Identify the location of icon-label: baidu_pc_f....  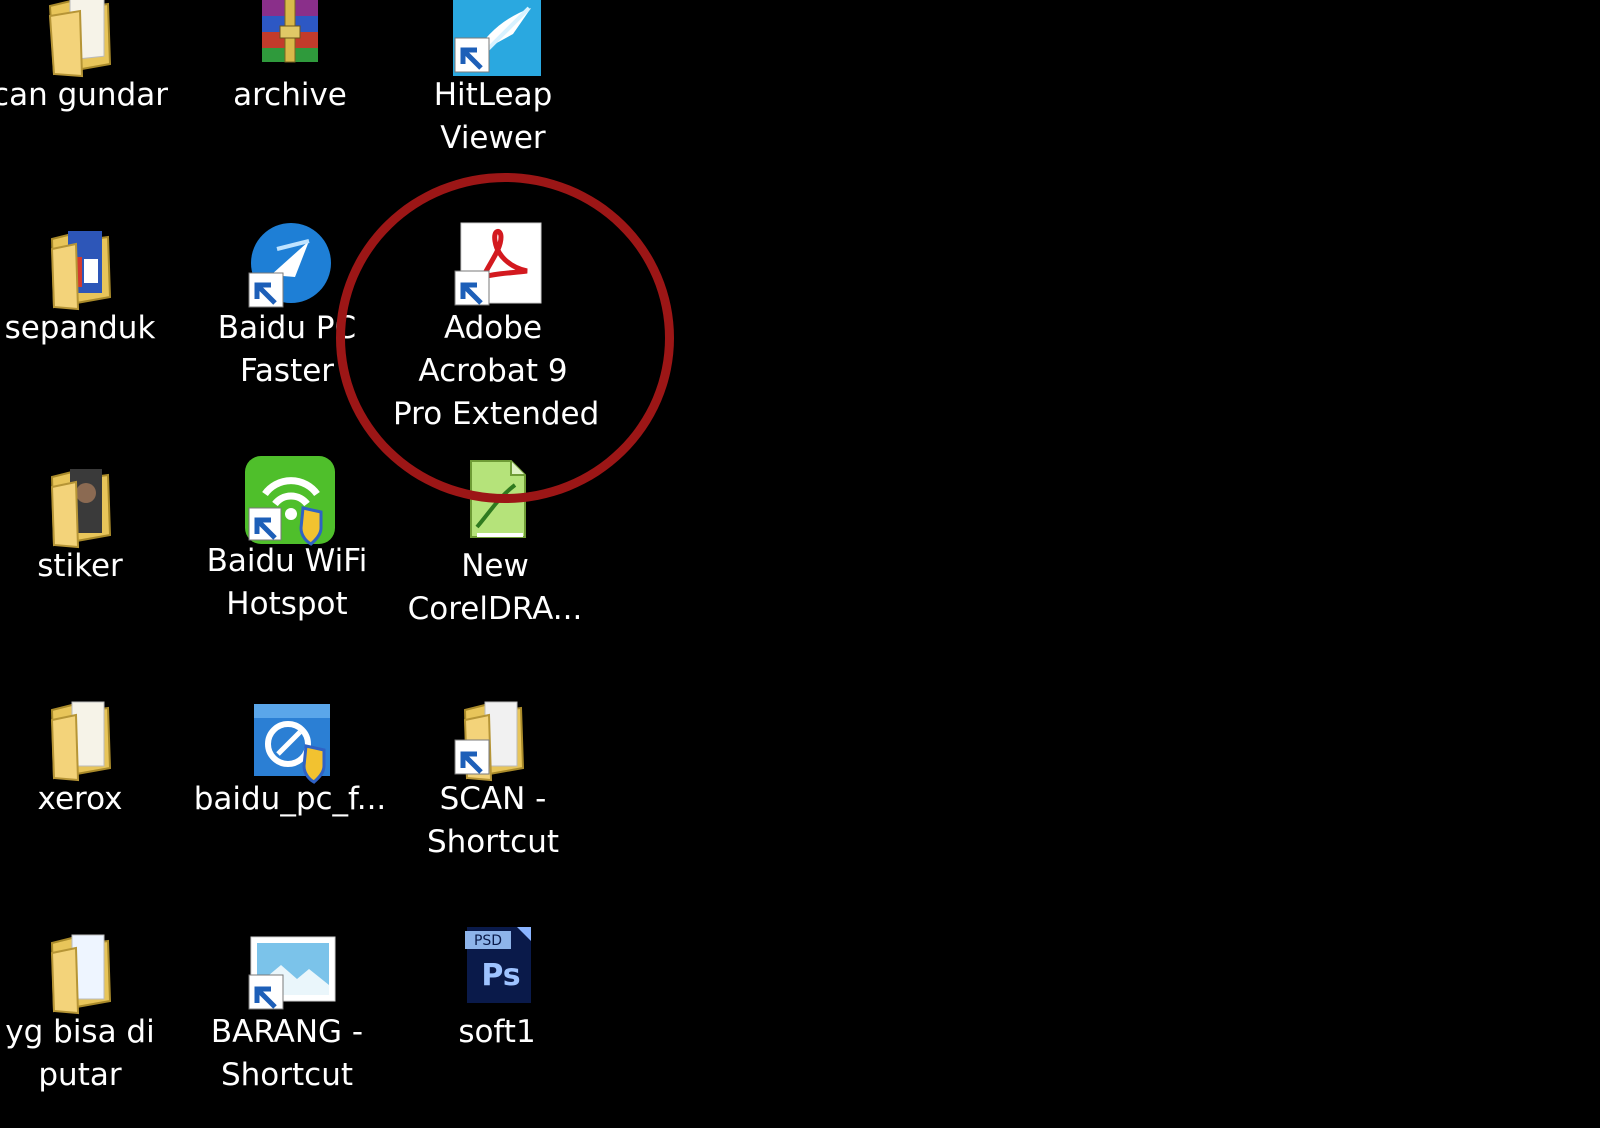
(290, 799).